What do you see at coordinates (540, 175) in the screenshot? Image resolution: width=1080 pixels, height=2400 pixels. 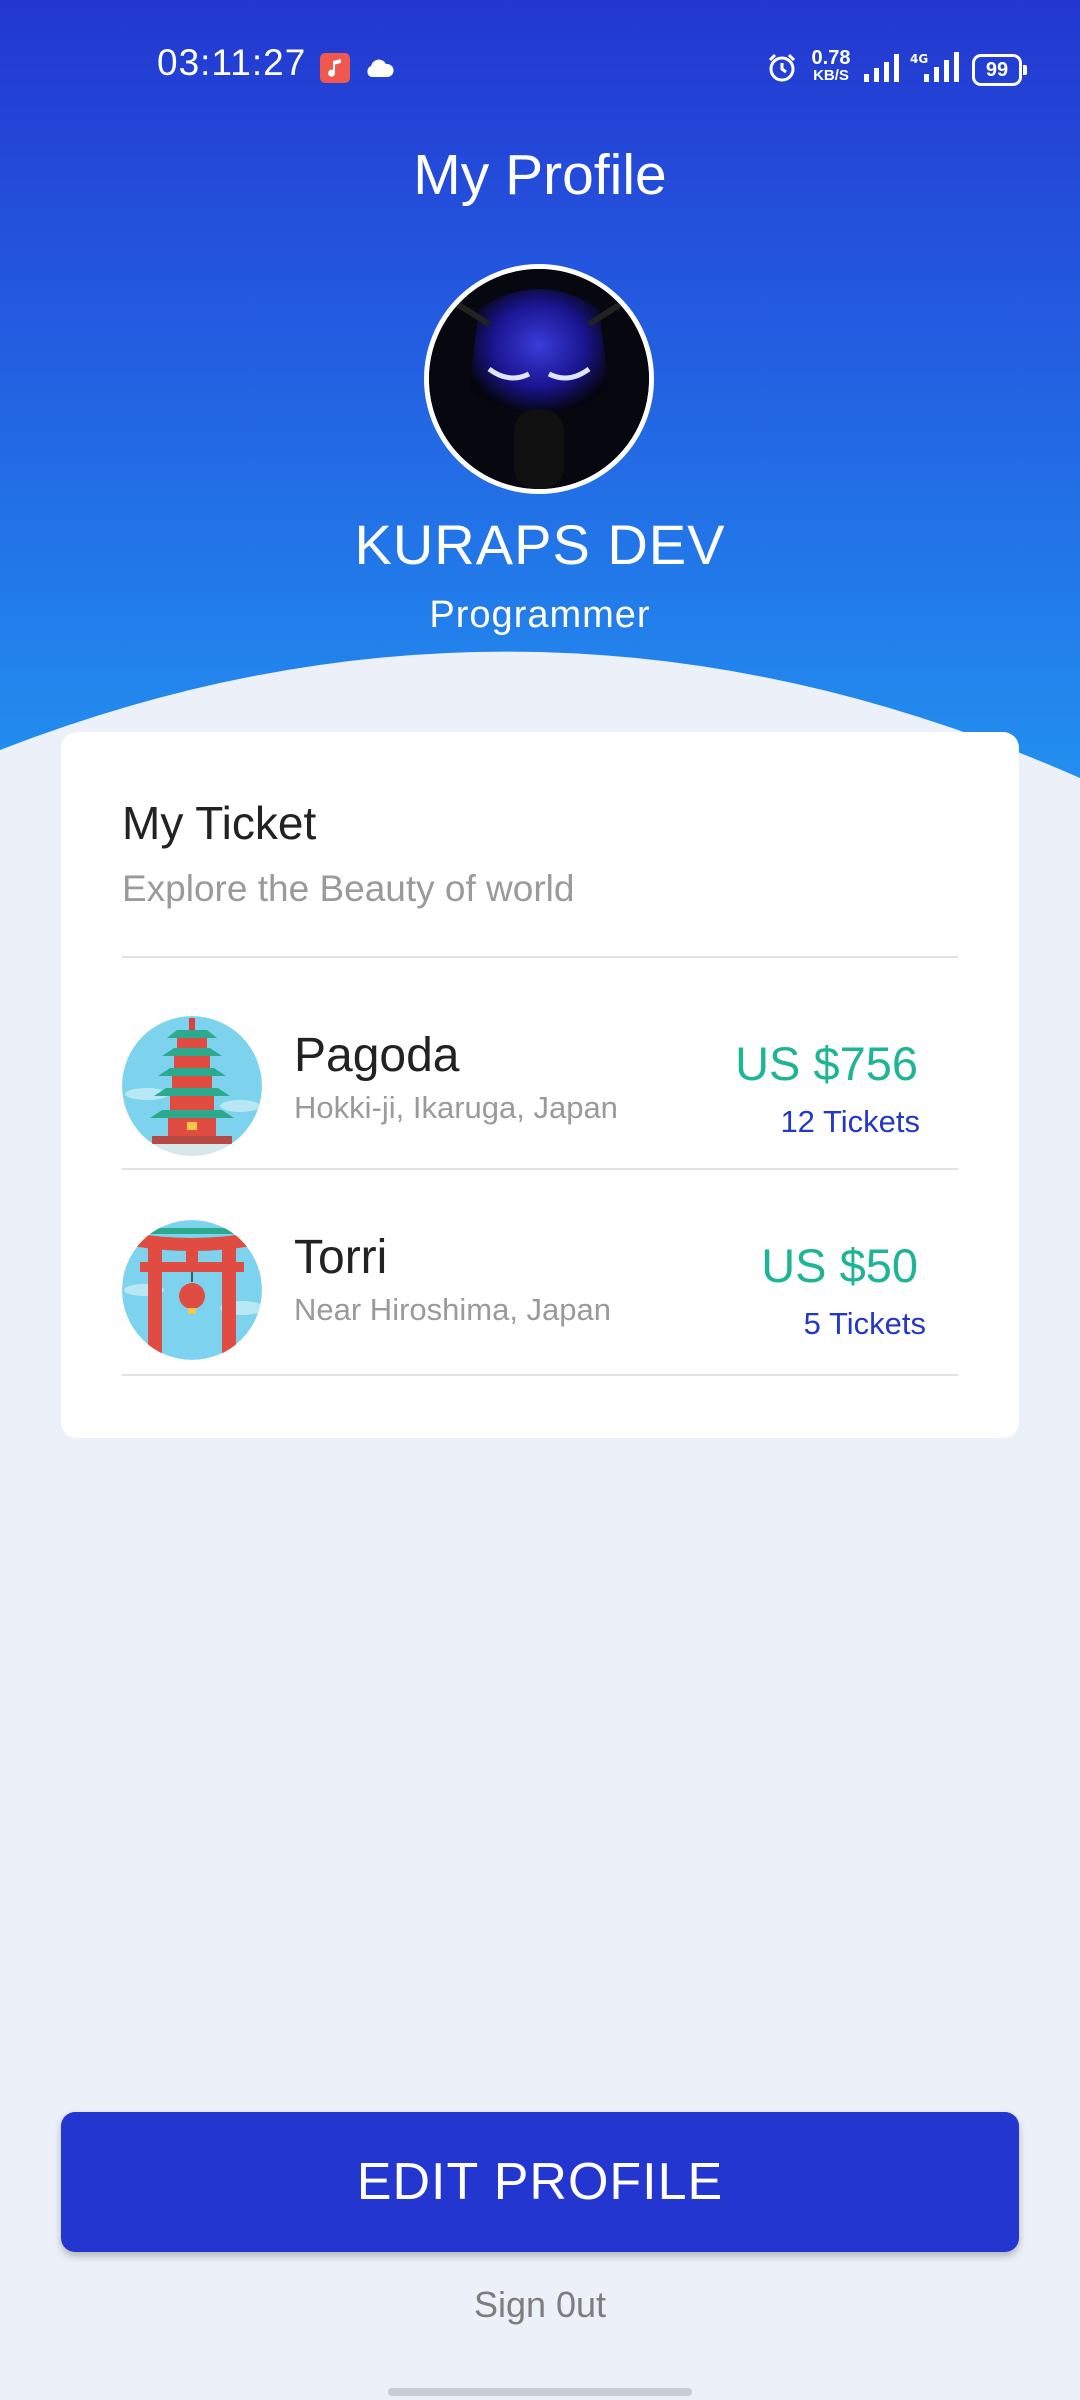 I see `page-title: My Profile` at bounding box center [540, 175].